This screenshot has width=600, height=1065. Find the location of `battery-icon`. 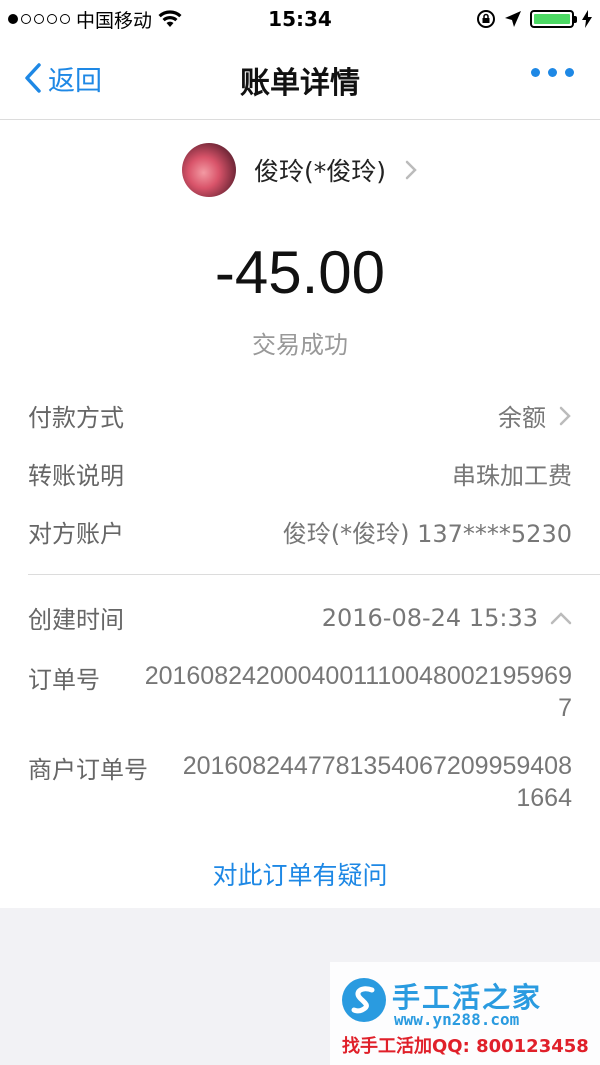

battery-icon is located at coordinates (553, 19).